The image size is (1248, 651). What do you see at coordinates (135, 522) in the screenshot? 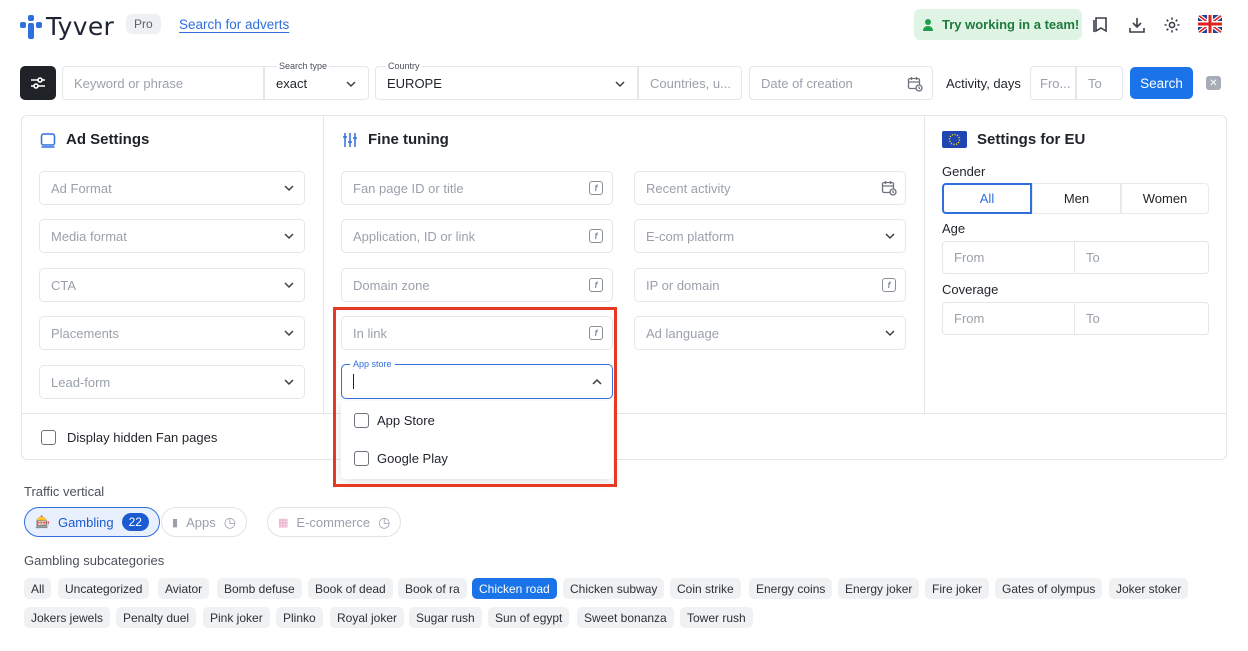
I see `count-badge: 22` at bounding box center [135, 522].